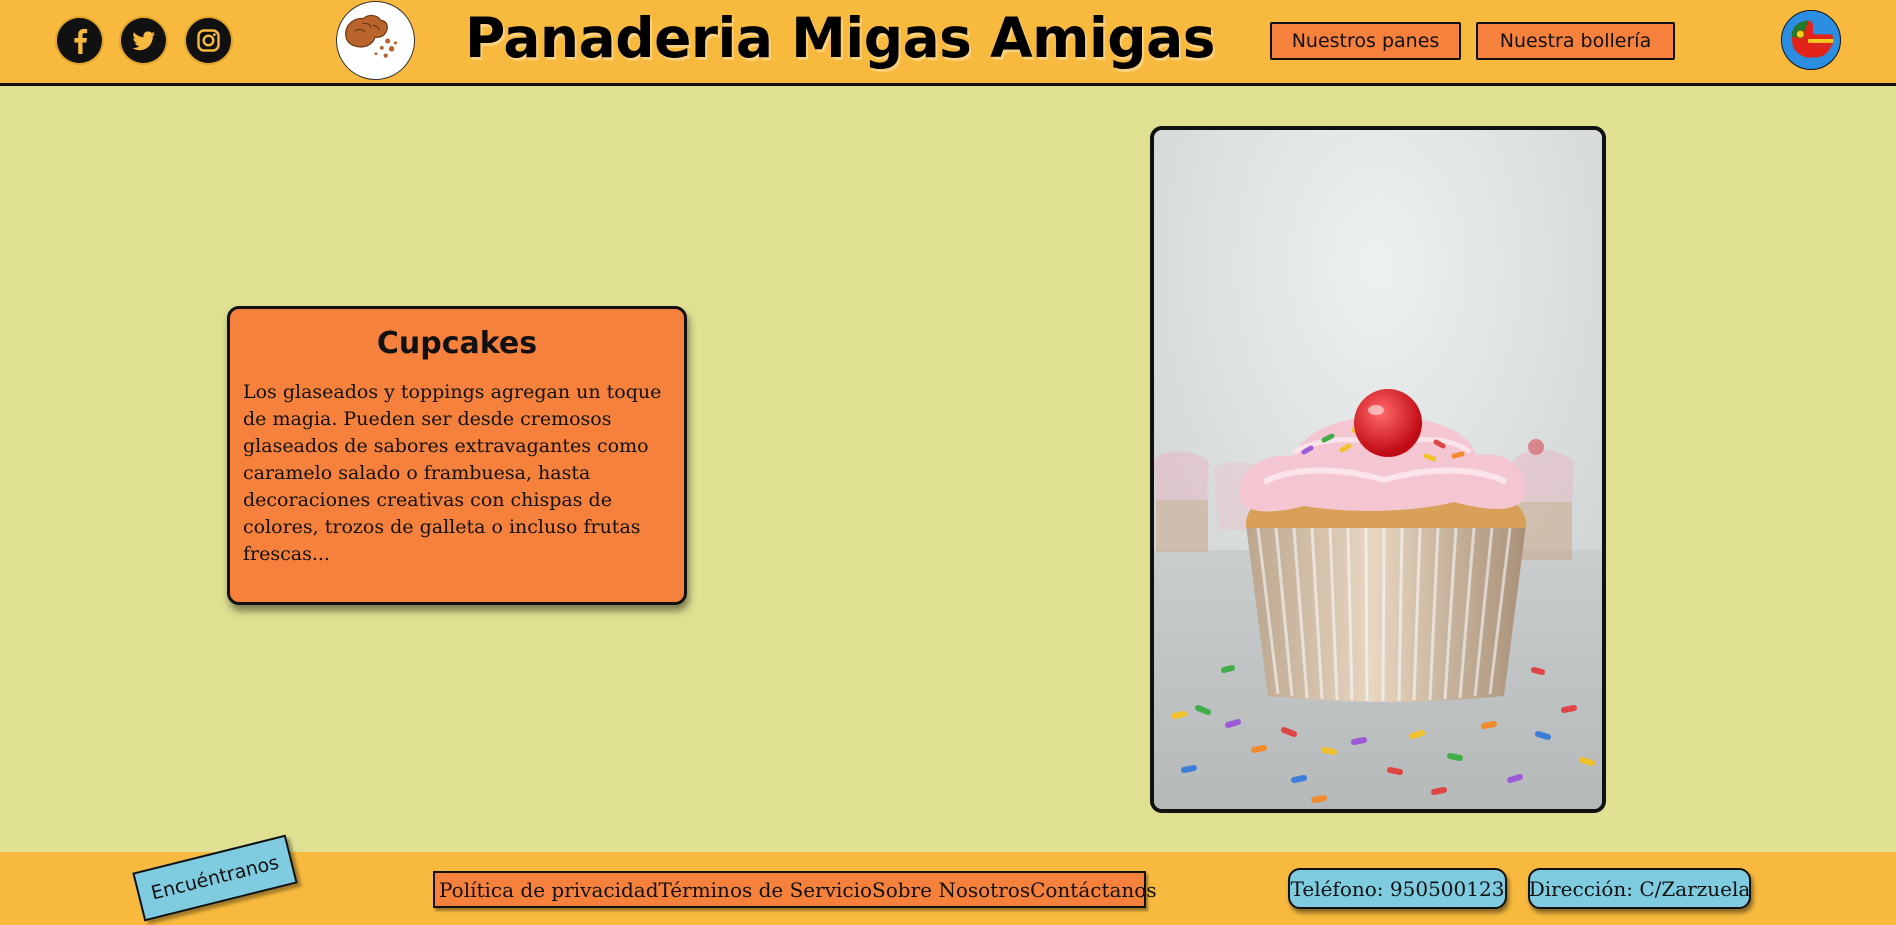 The image size is (1896, 925). I want to click on terms-of-service-link: Términos de Servicio, so click(766, 890).